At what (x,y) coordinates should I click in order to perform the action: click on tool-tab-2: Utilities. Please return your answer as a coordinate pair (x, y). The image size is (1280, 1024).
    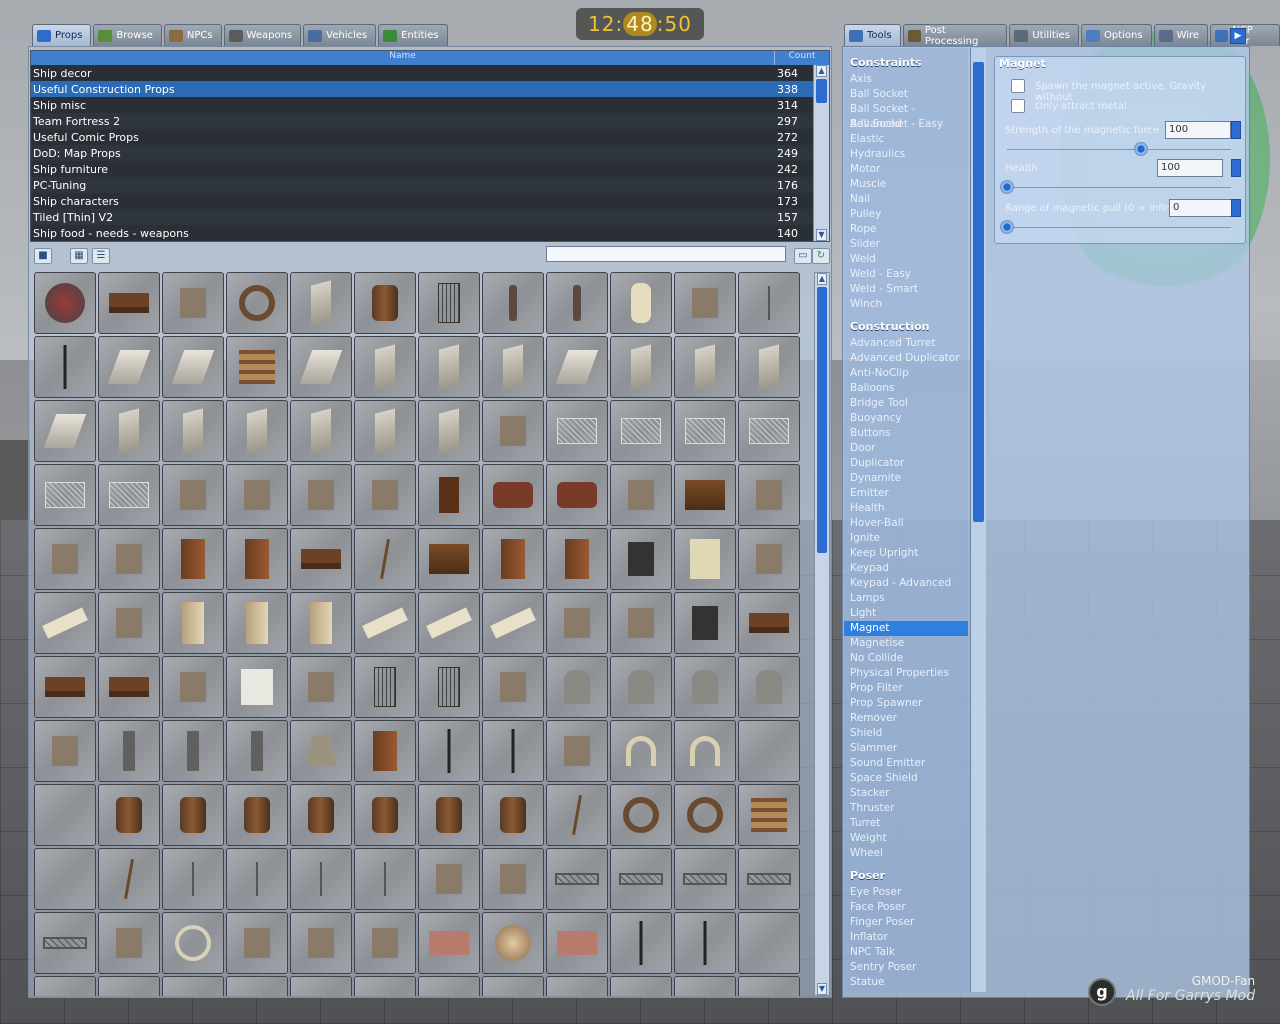
    Looking at the image, I should click on (1044, 35).